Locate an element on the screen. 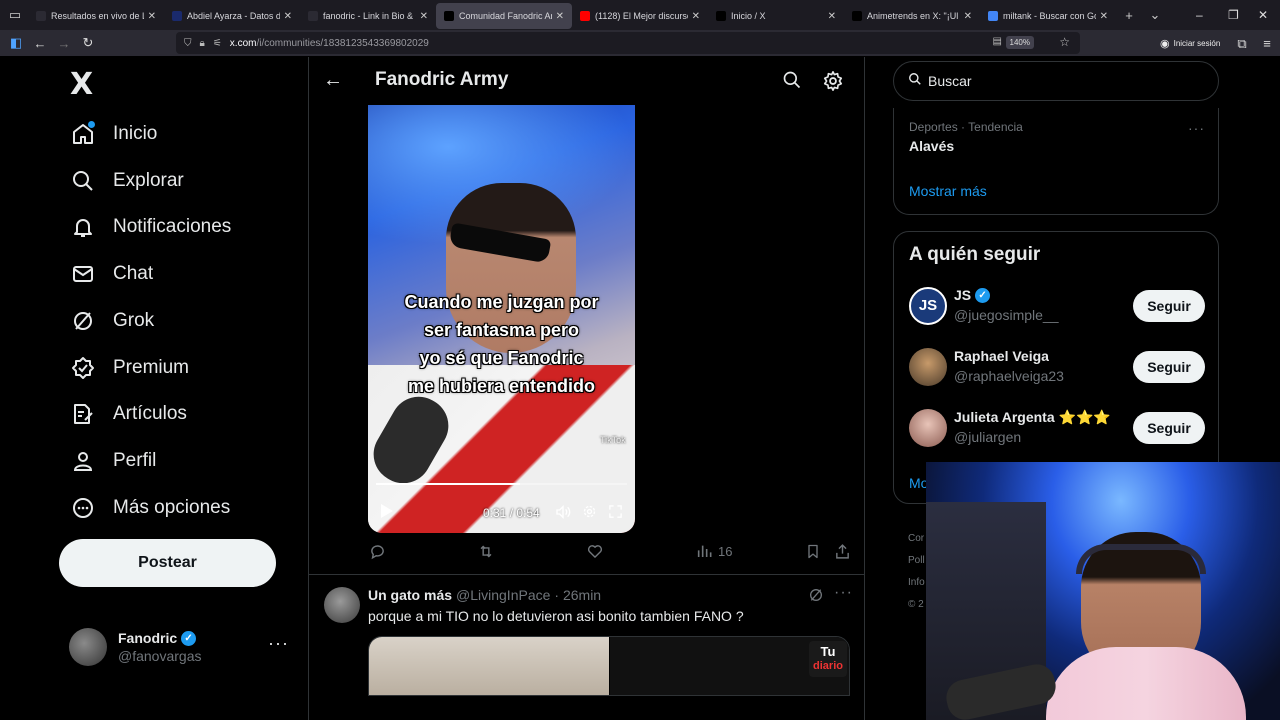  bookmark-icon is located at coordinates (813, 551).